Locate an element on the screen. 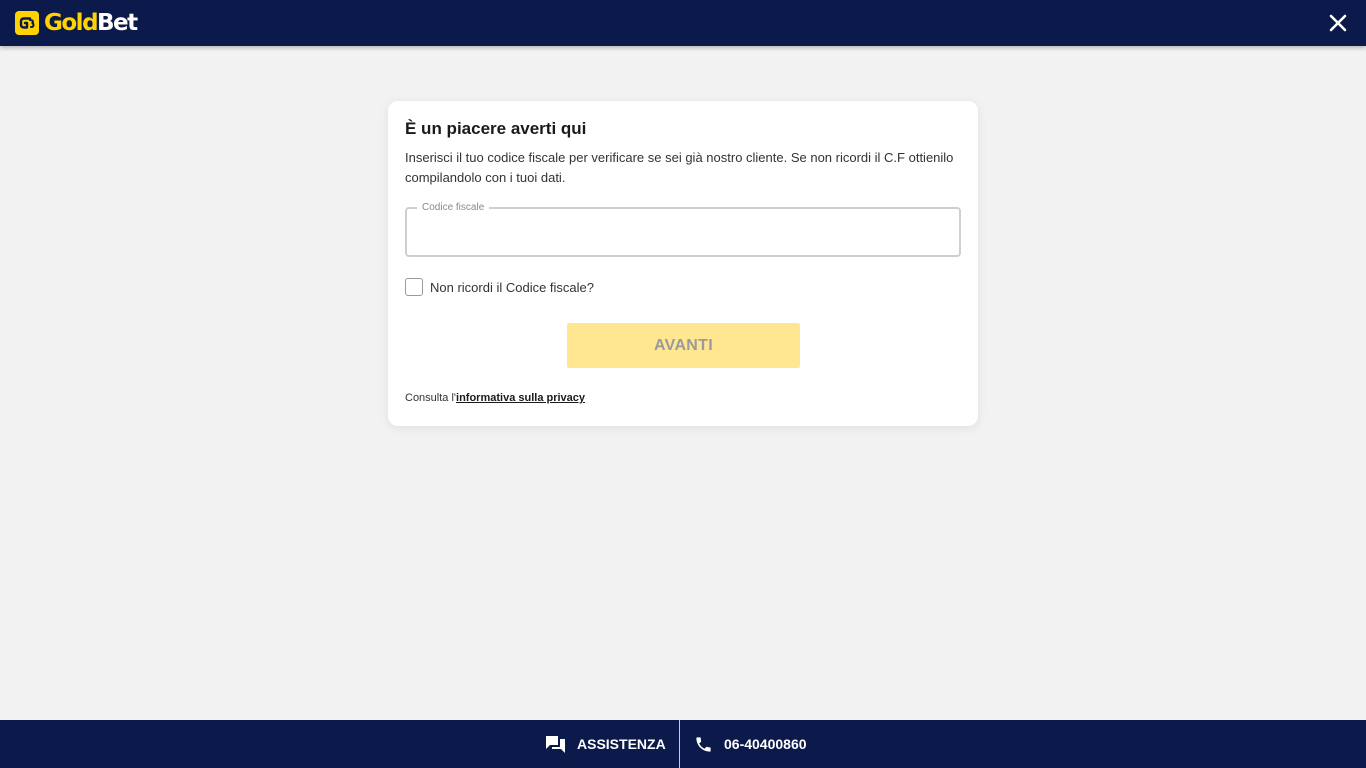 The image size is (1366, 768). goldbet-logo-icon is located at coordinates (27, 23).